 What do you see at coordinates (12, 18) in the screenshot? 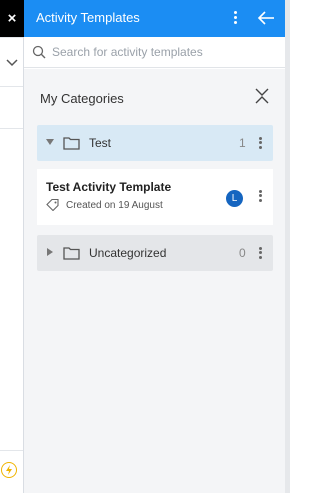
I see `close-icon: ×` at bounding box center [12, 18].